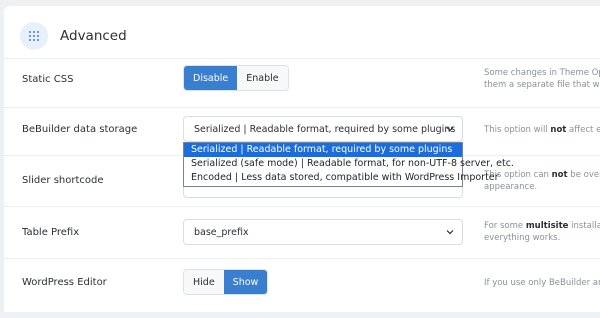 This screenshot has height=318, width=600. What do you see at coordinates (517, 130) in the screenshot?
I see `desc-text: This option will` at bounding box center [517, 130].